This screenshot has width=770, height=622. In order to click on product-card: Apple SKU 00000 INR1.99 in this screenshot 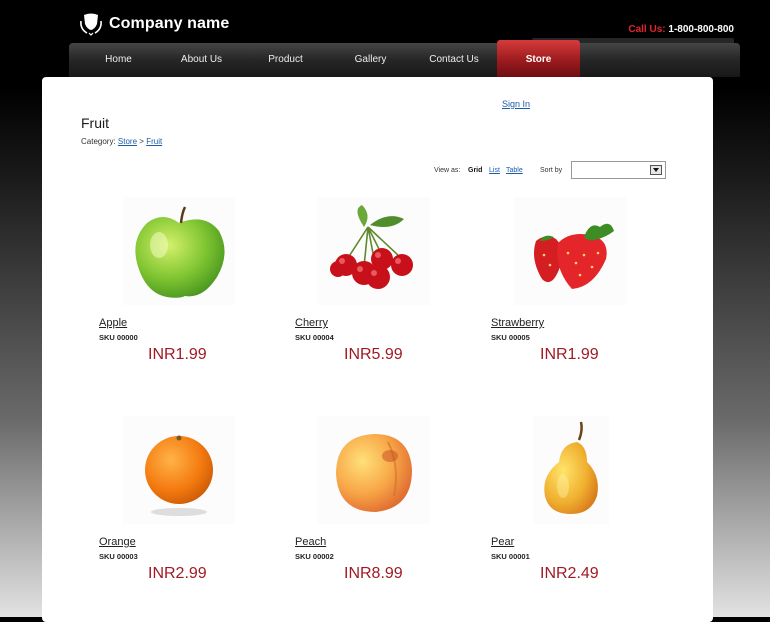, I will do `click(171, 292)`.